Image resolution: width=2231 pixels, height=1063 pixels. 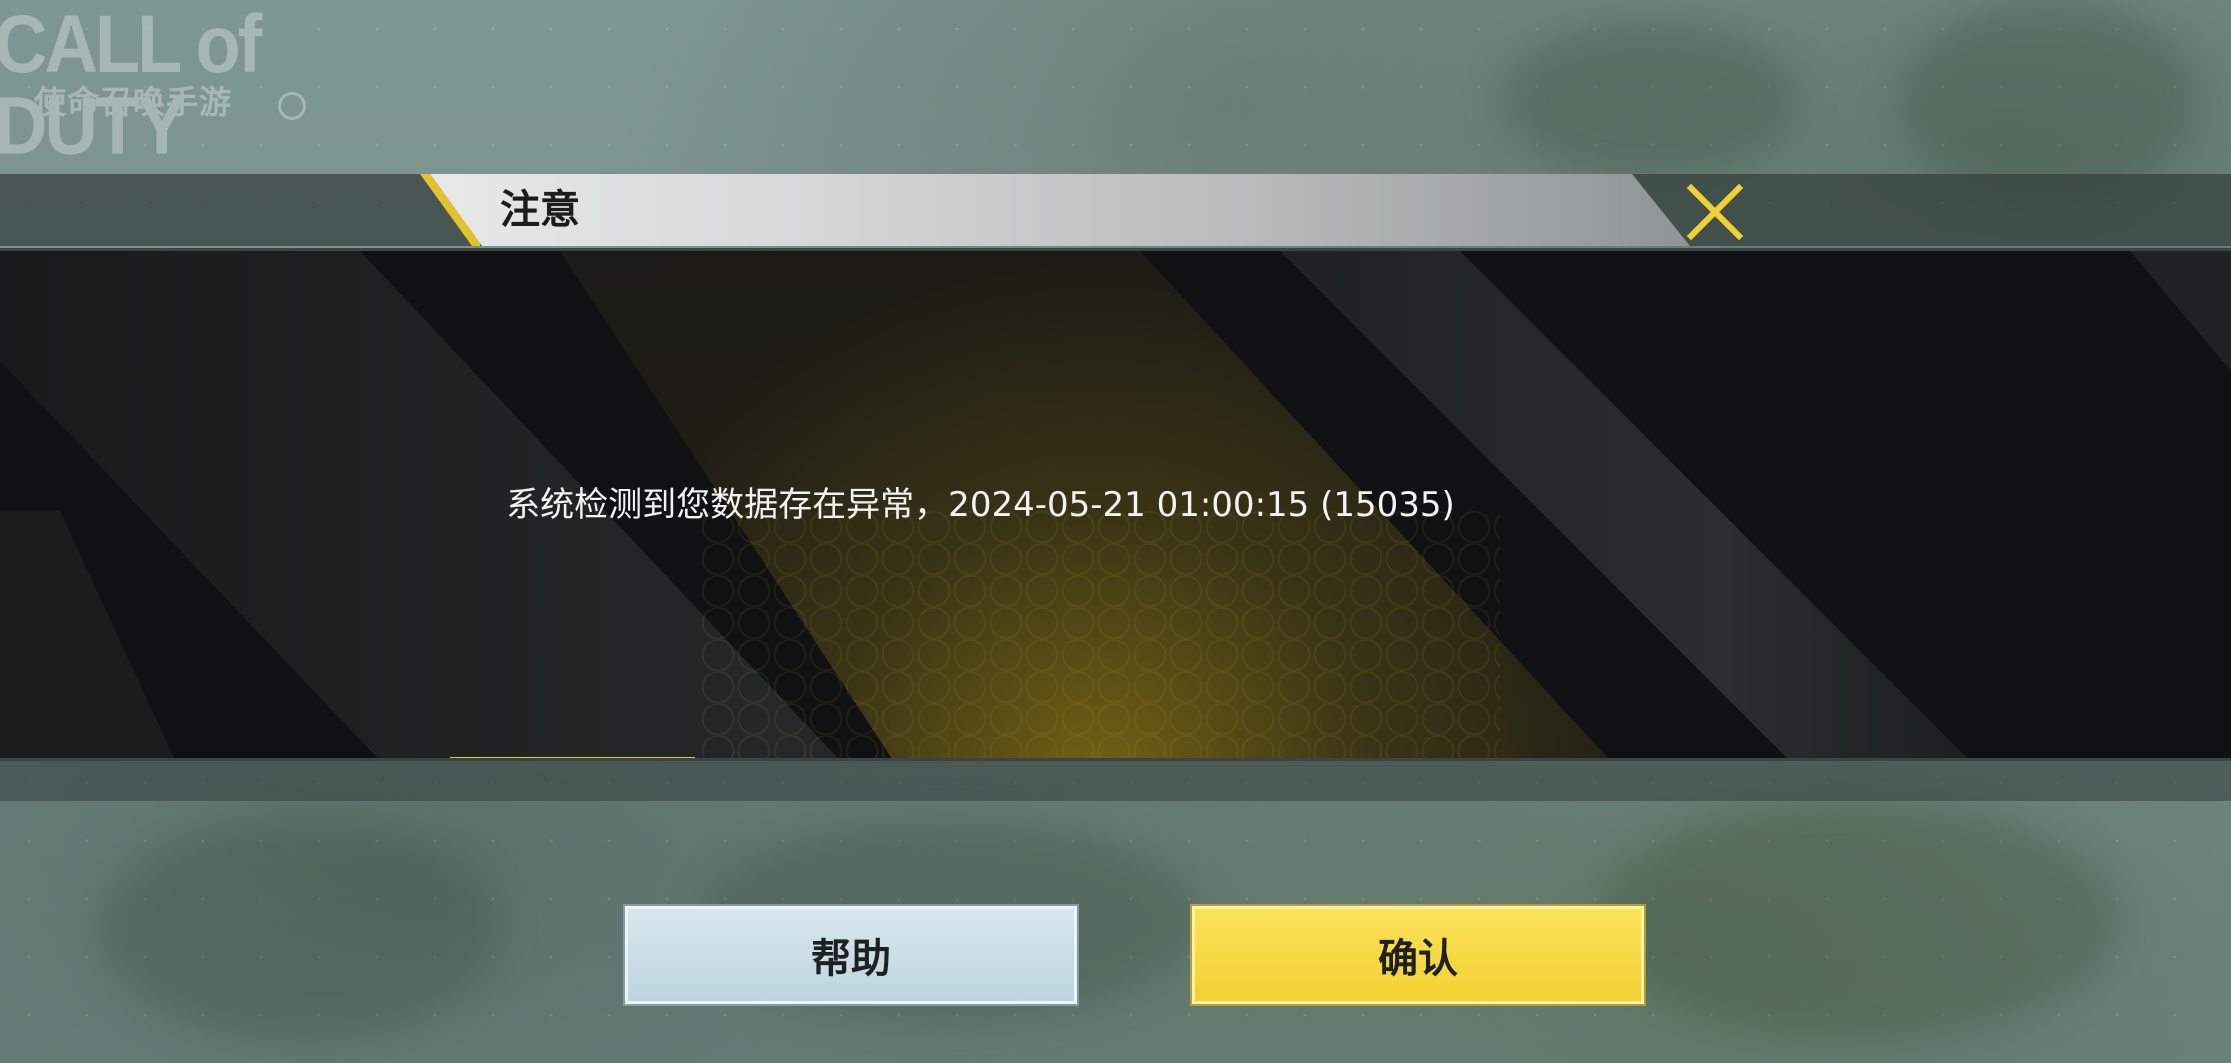 I want to click on dialog-title: 注意, so click(x=540, y=210).